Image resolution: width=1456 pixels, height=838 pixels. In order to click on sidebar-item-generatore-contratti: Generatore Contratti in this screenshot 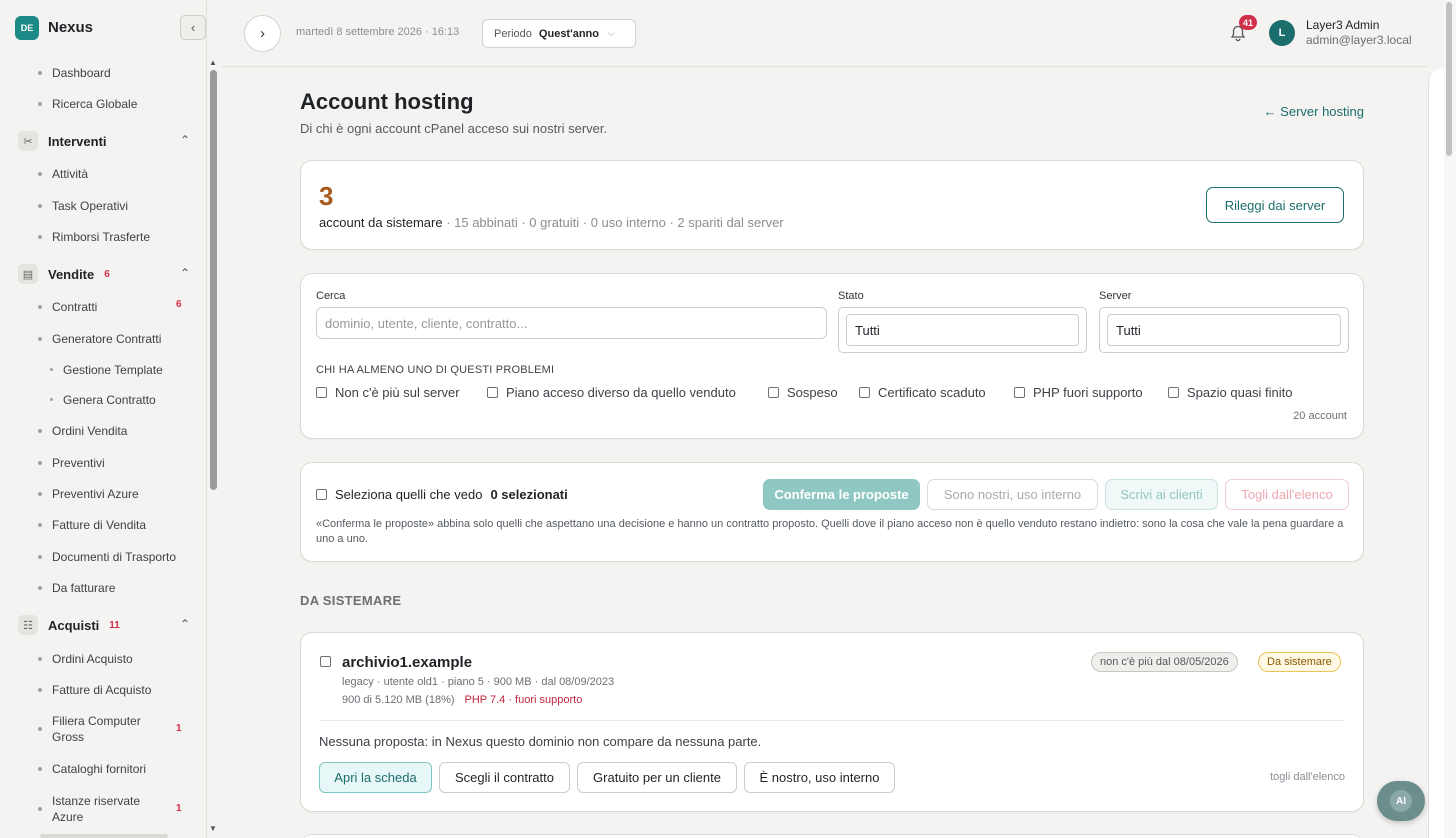, I will do `click(122, 339)`.